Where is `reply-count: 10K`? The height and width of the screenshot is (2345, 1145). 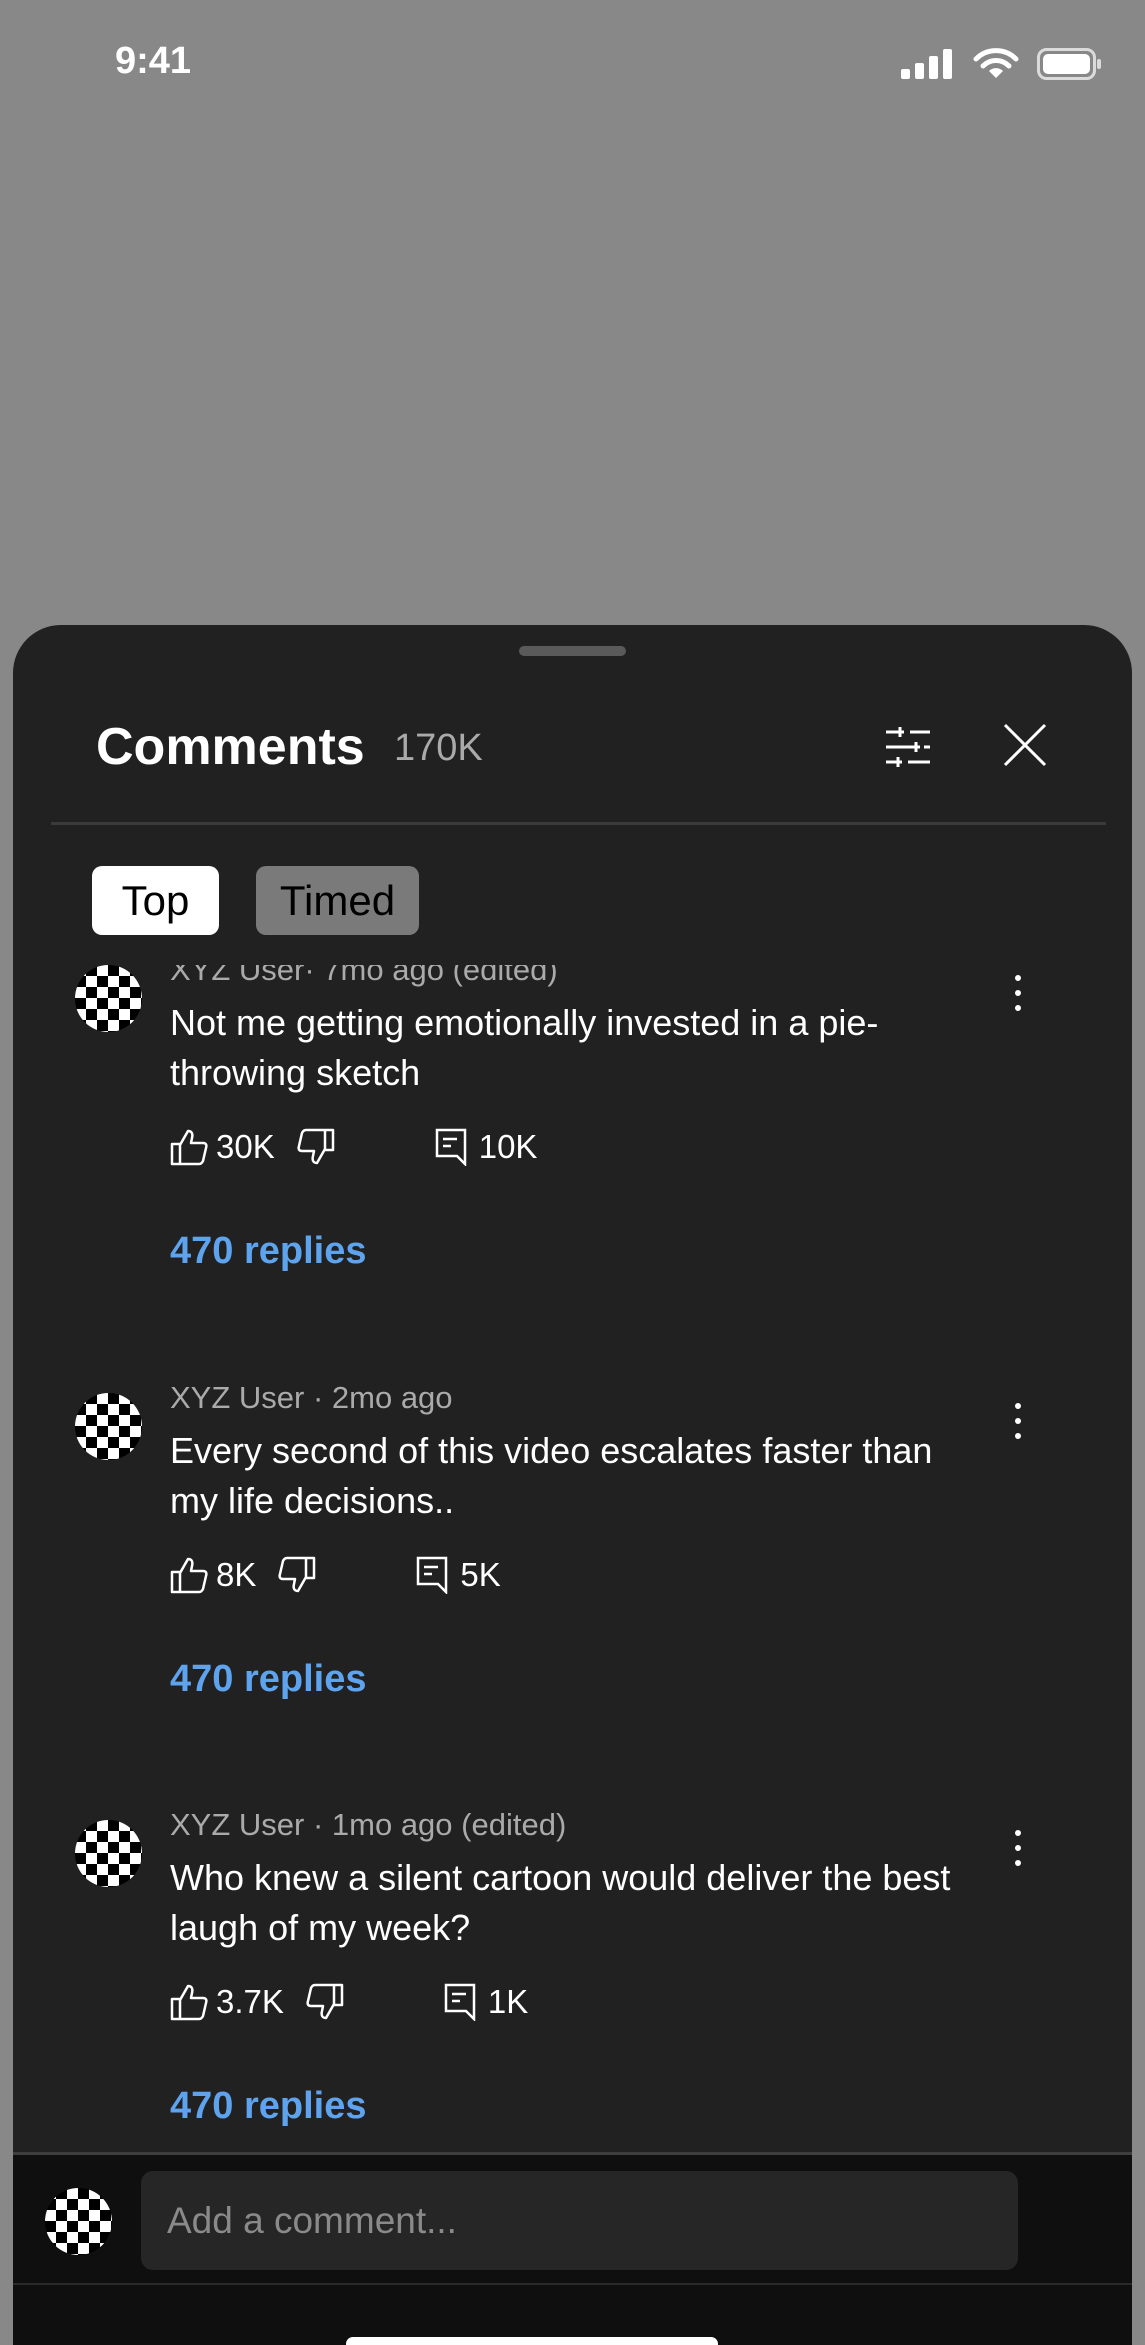 reply-count: 10K is located at coordinates (508, 1146).